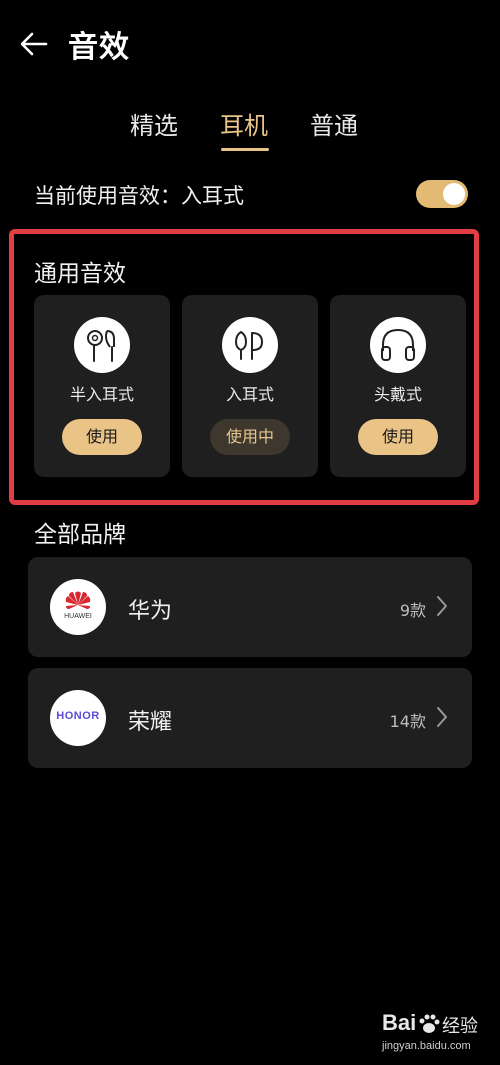  What do you see at coordinates (78, 616) in the screenshot?
I see `huawei-logo-text: HUAWEI` at bounding box center [78, 616].